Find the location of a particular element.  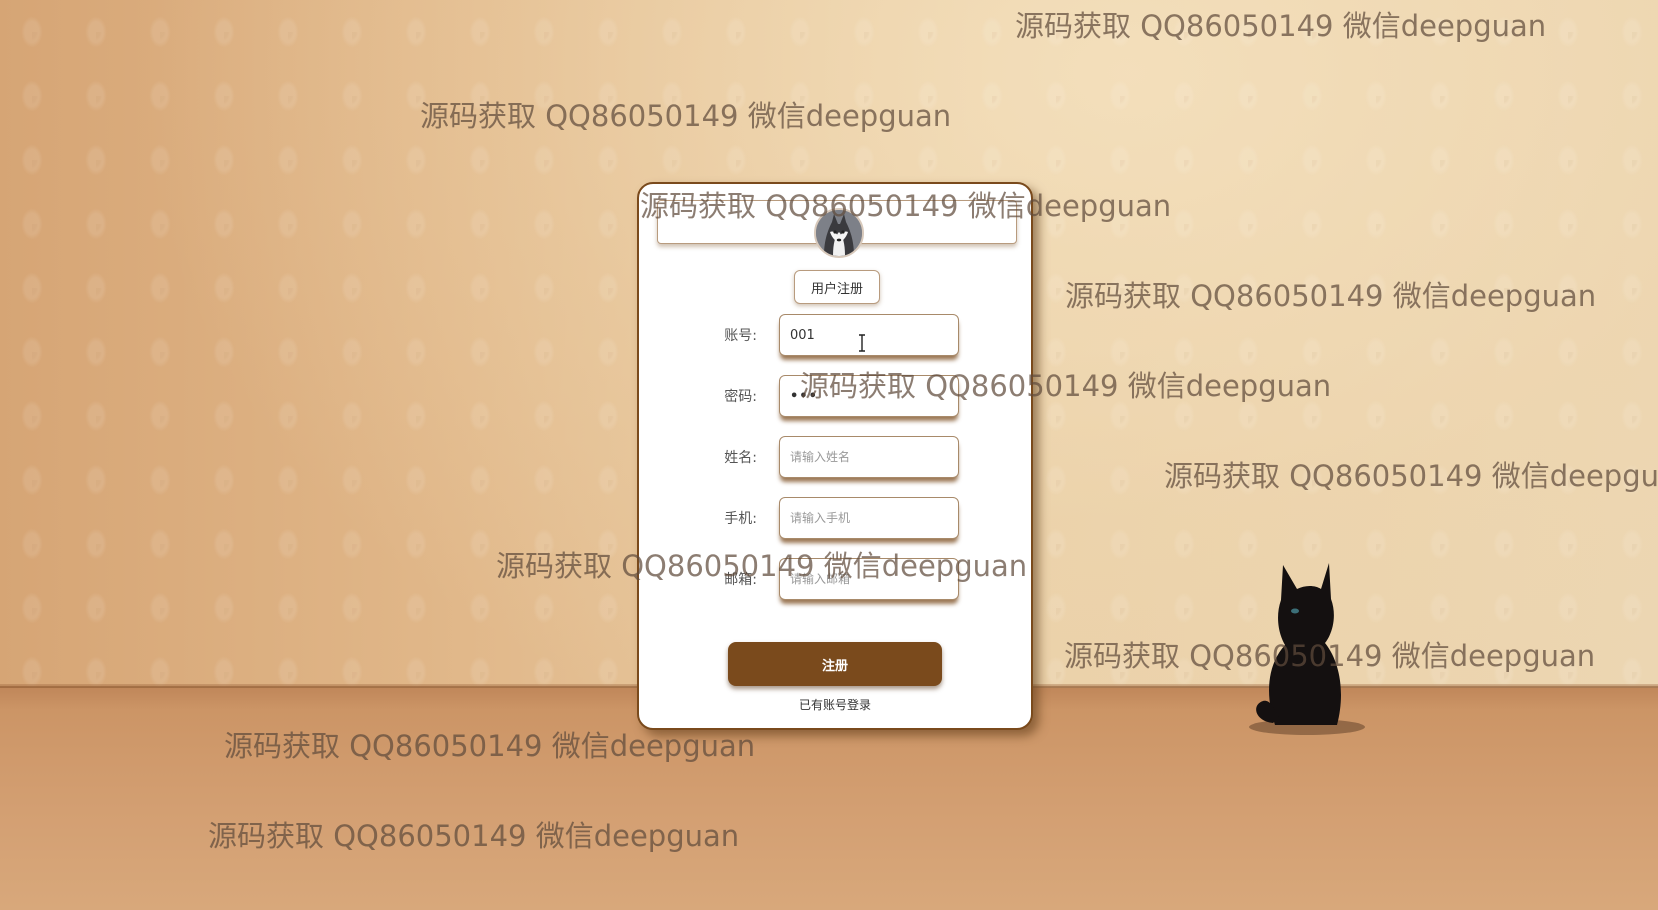

login-link: 已有账号登录 is located at coordinates (835, 706).